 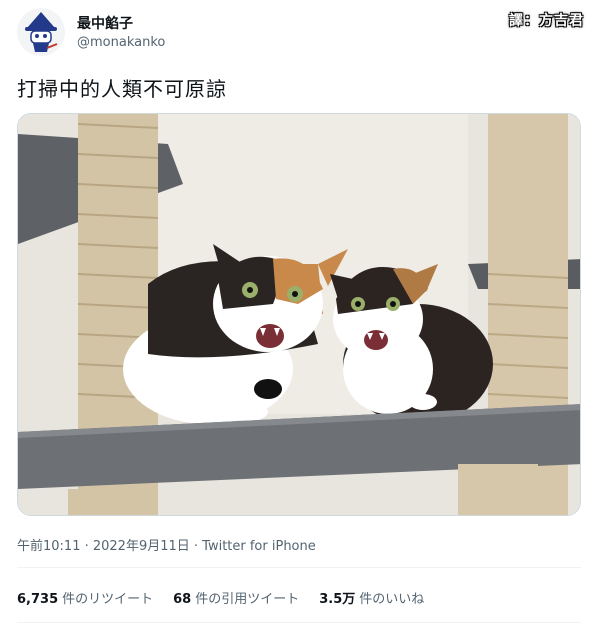 What do you see at coordinates (122, 89) in the screenshot?
I see `tweet-text: 打掃中的人類不可原諒` at bounding box center [122, 89].